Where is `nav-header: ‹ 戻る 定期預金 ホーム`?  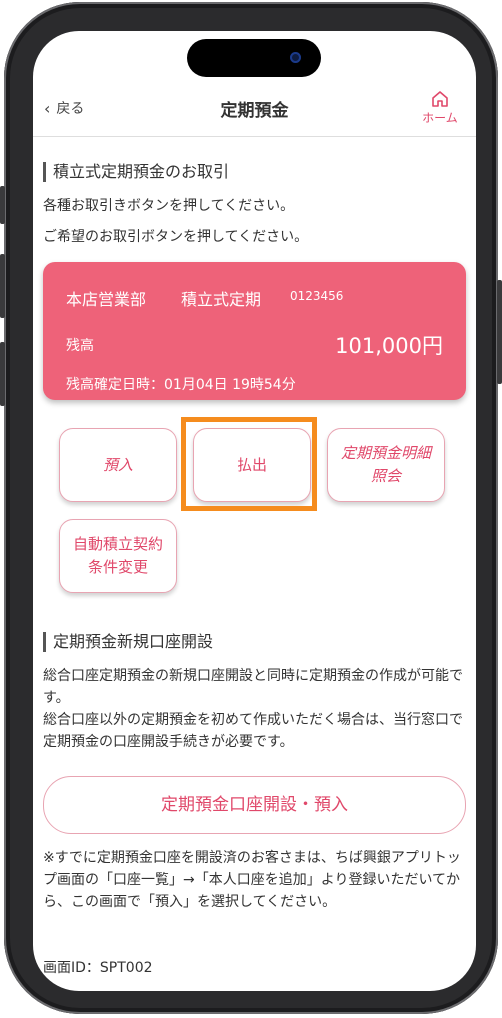 nav-header: ‹ 戻る 定期預金 ホーム is located at coordinates (254, 111).